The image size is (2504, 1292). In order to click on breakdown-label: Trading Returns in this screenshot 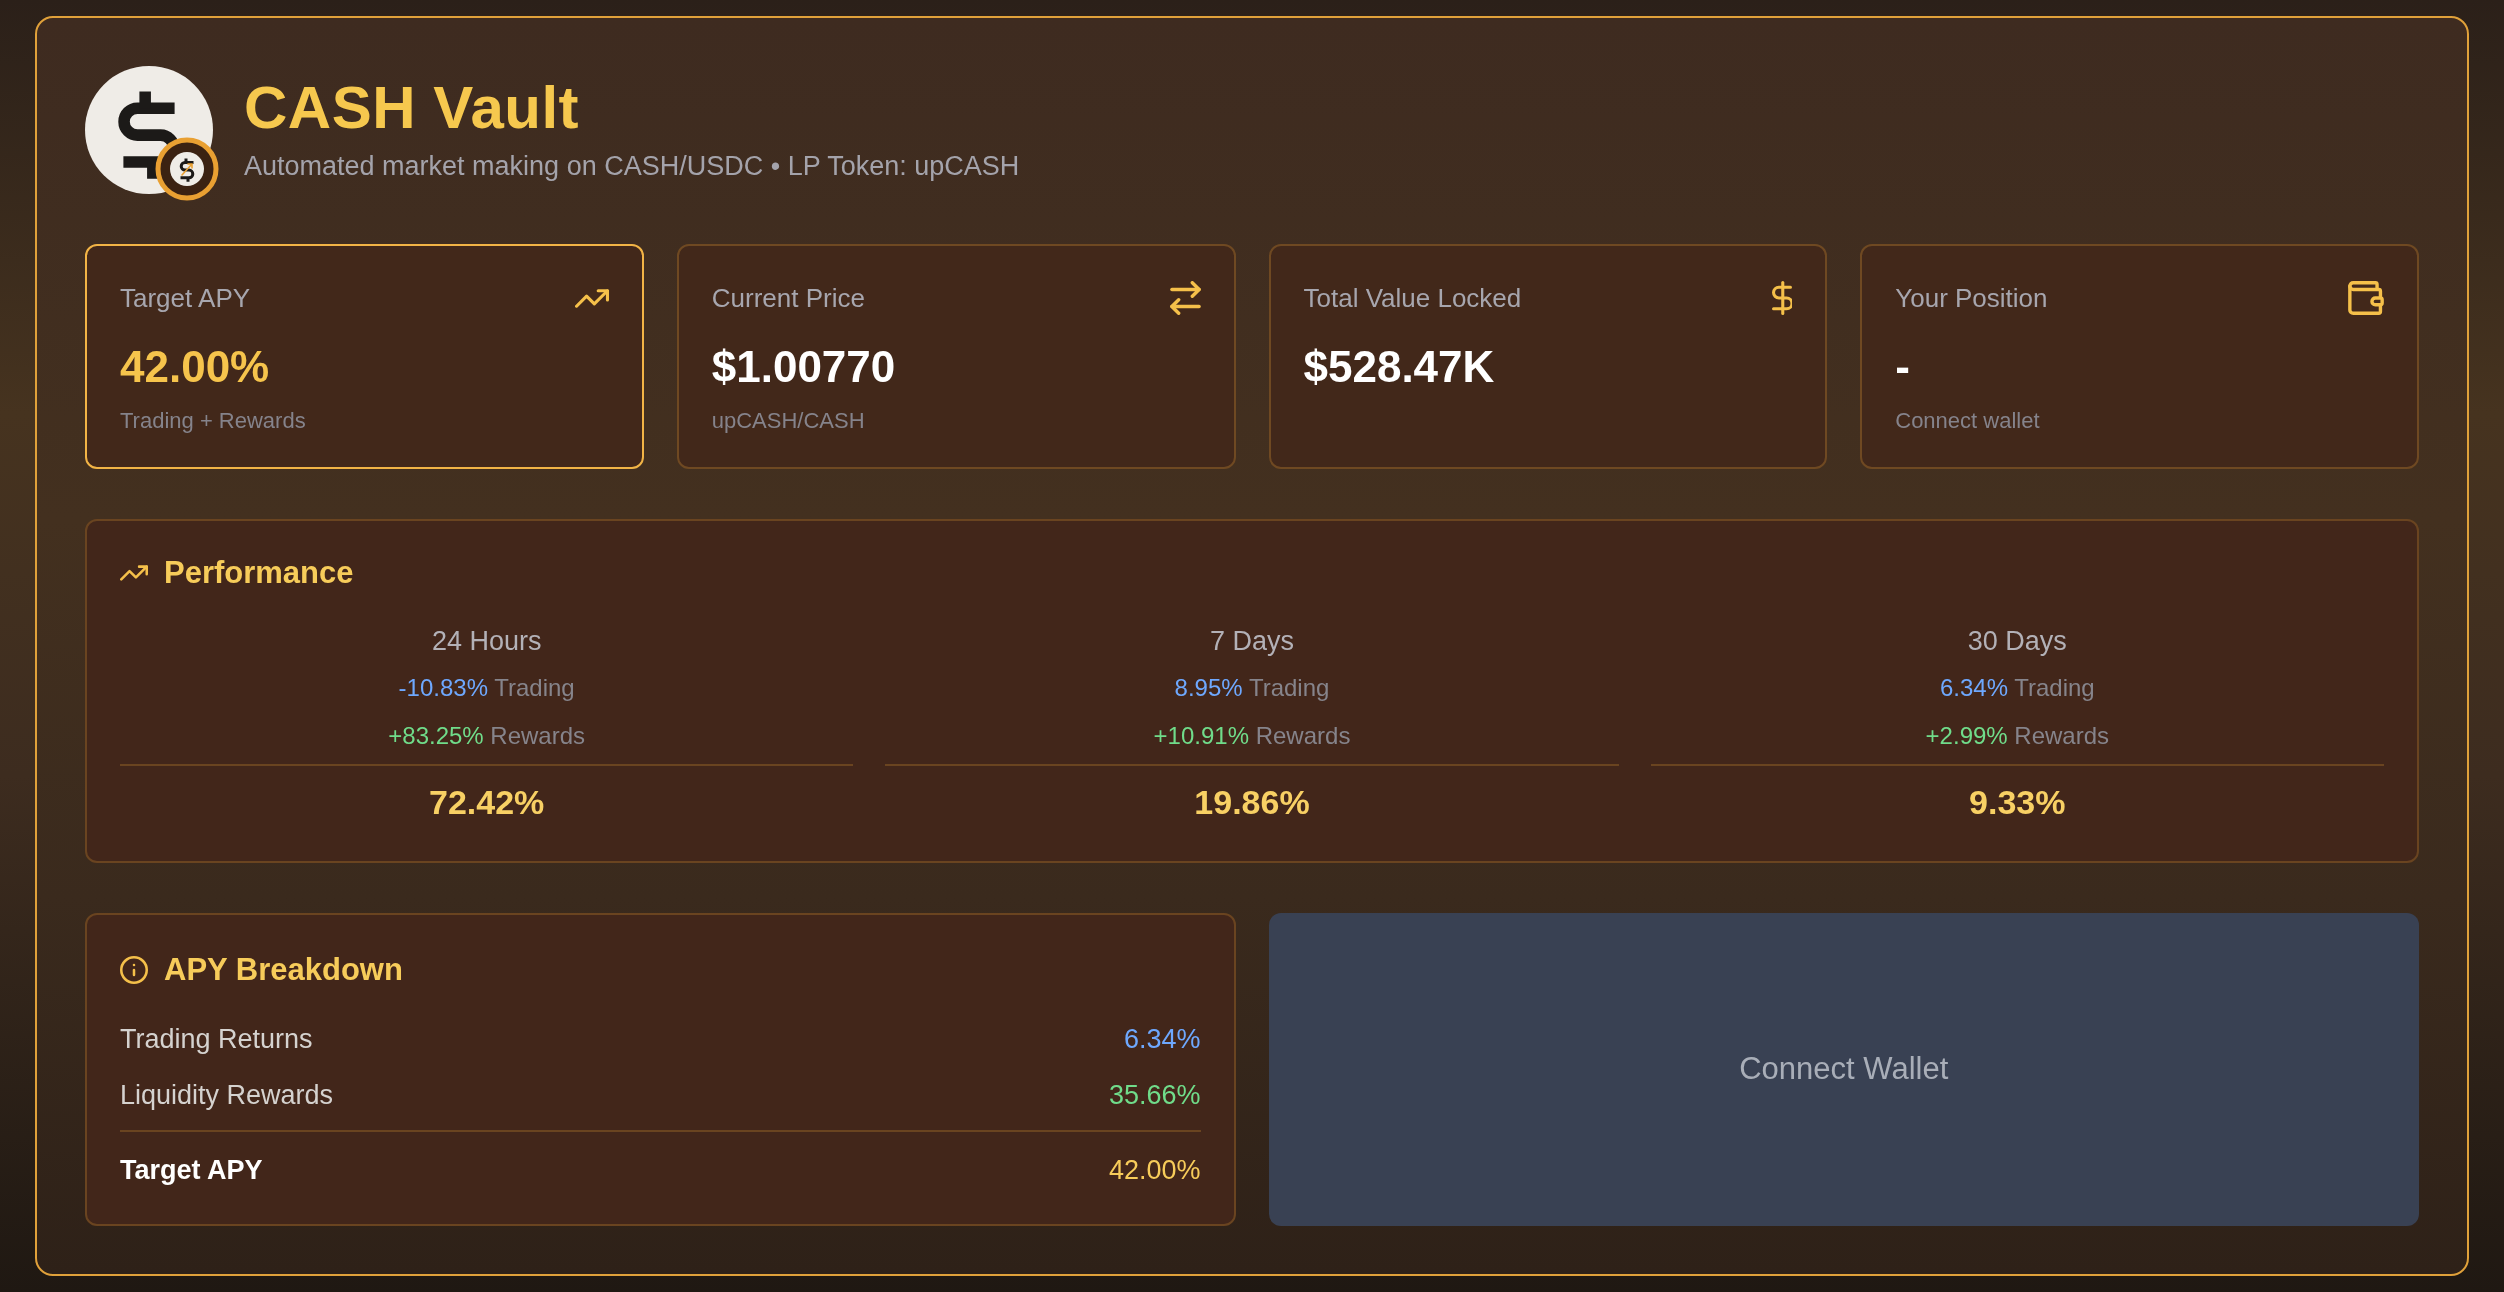, I will do `click(216, 1039)`.